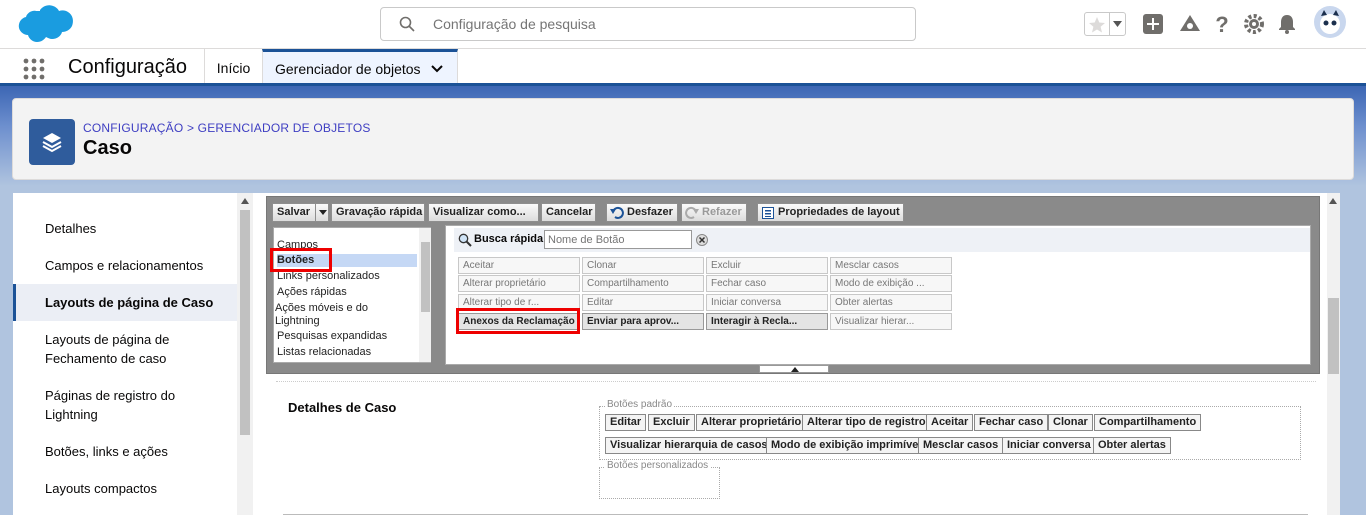 This screenshot has height=515, width=1366. What do you see at coordinates (518, 321) in the screenshot?
I see `highlight-complaint-attachments` at bounding box center [518, 321].